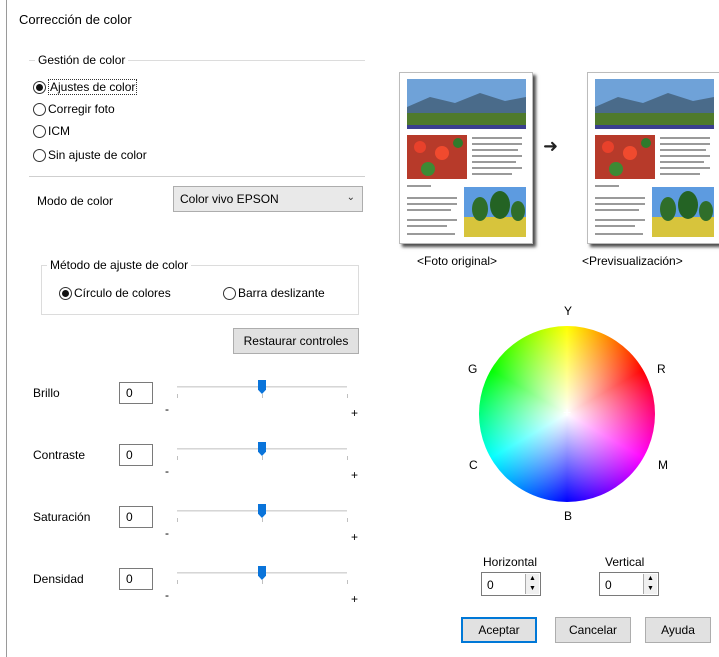  Describe the element at coordinates (281, 293) in the screenshot. I see `radio-label: Barra deslizante` at that location.